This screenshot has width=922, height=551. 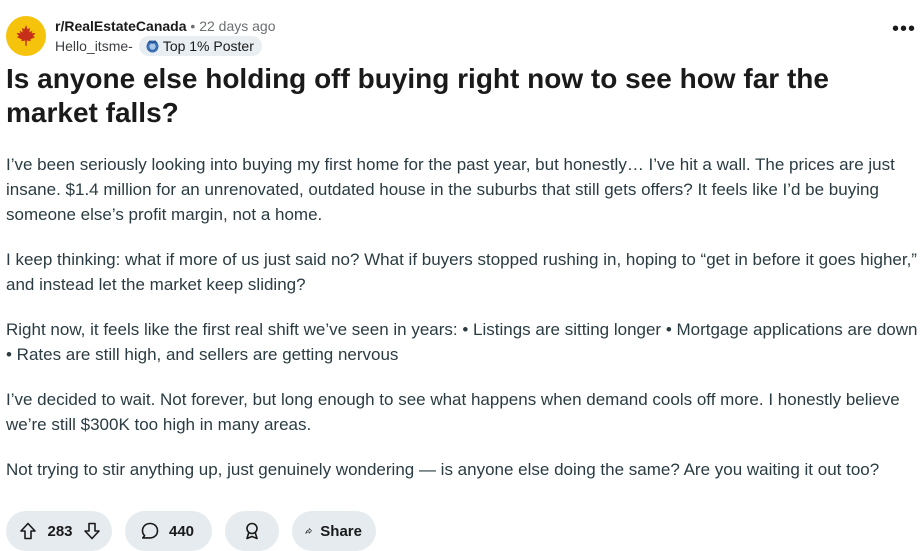 I want to click on subreddit-link: r/RealEstateCanada, so click(x=121, y=26).